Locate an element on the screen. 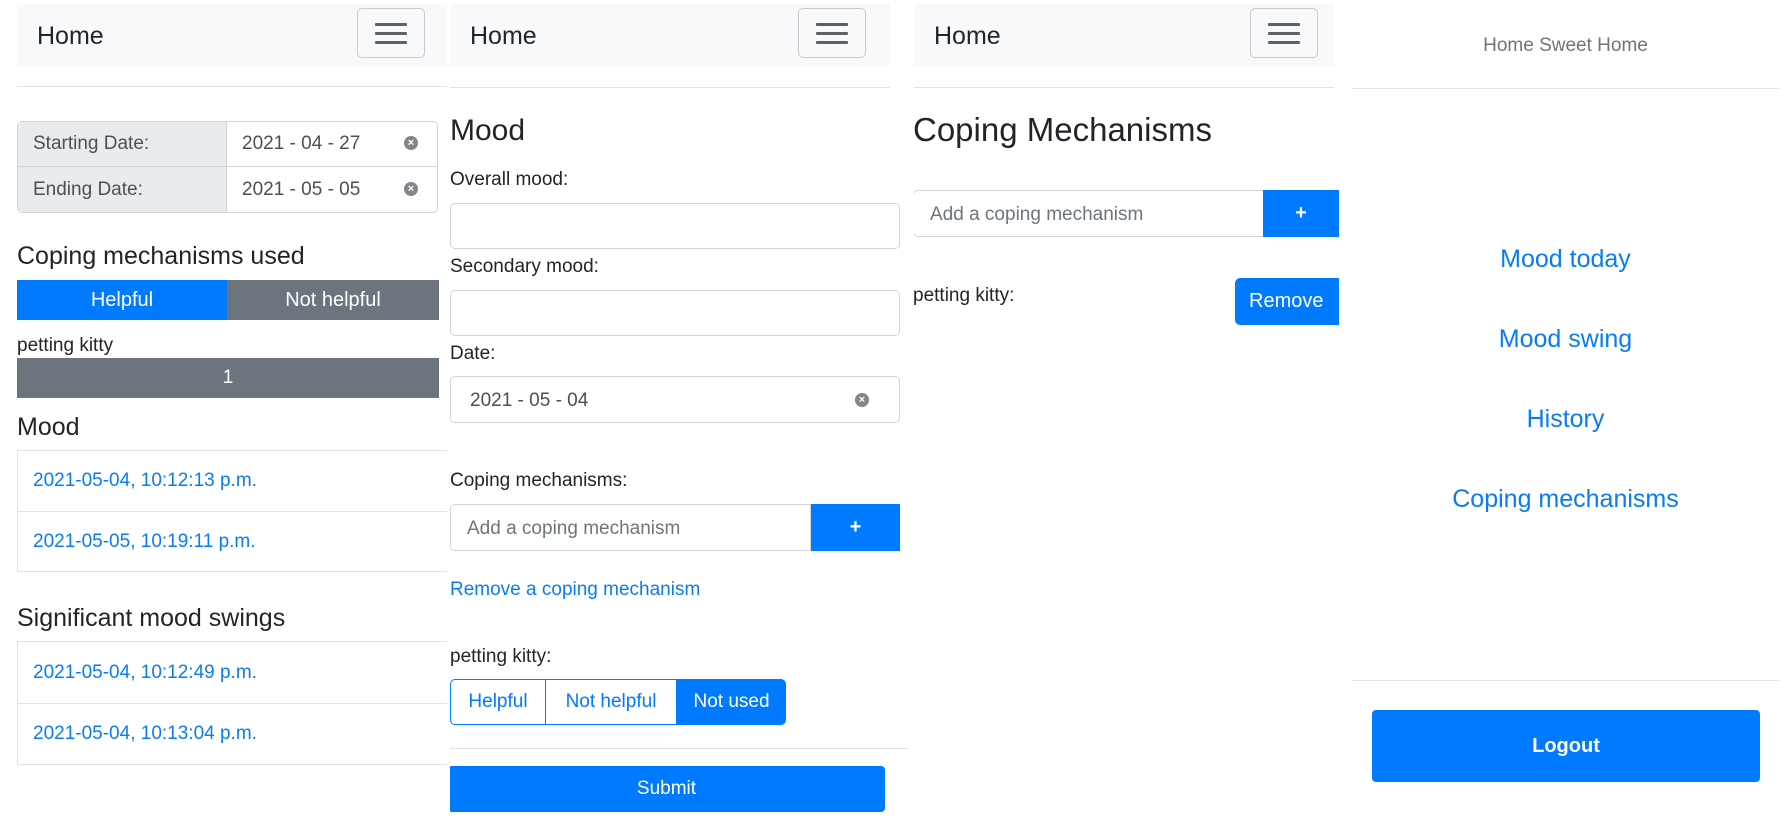 Image resolution: width=1790 pixels, height=822 pixels. mood-swing-entry-link: 2021-05-04, 10:13:04 p.m. is located at coordinates (145, 734).